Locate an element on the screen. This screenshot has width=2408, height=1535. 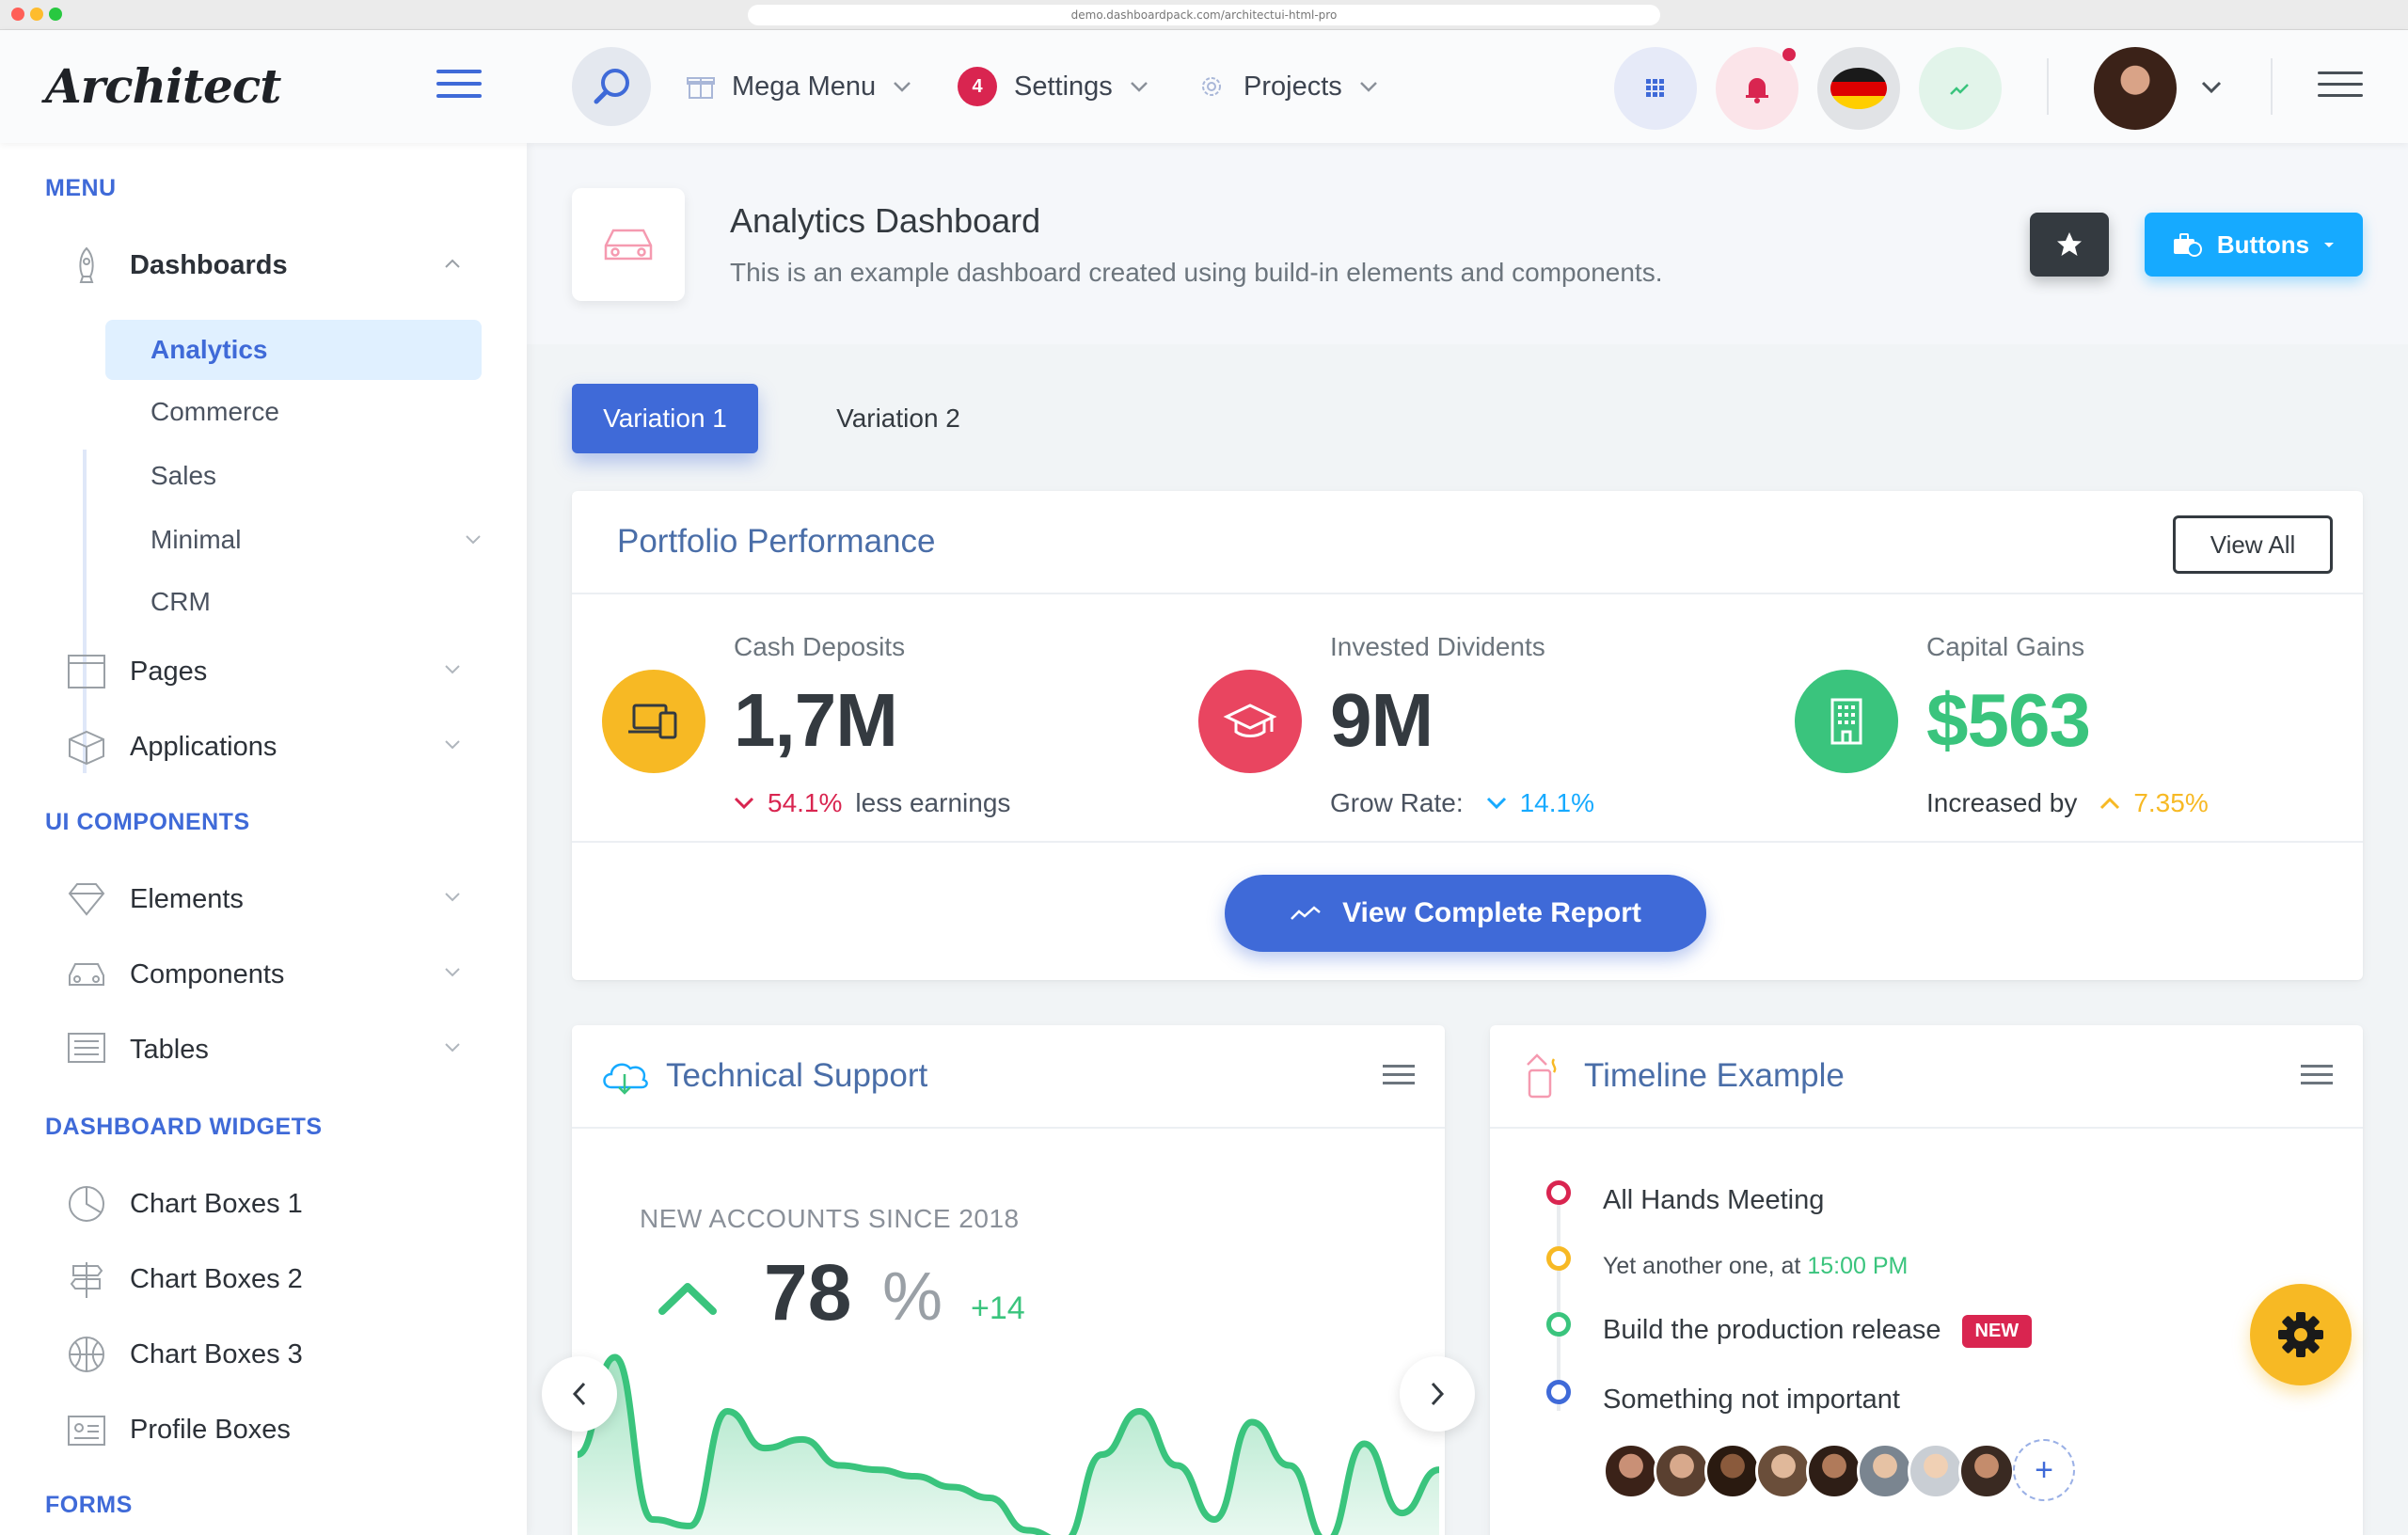
sidebar-item-elements: Elements is located at coordinates (273, 899).